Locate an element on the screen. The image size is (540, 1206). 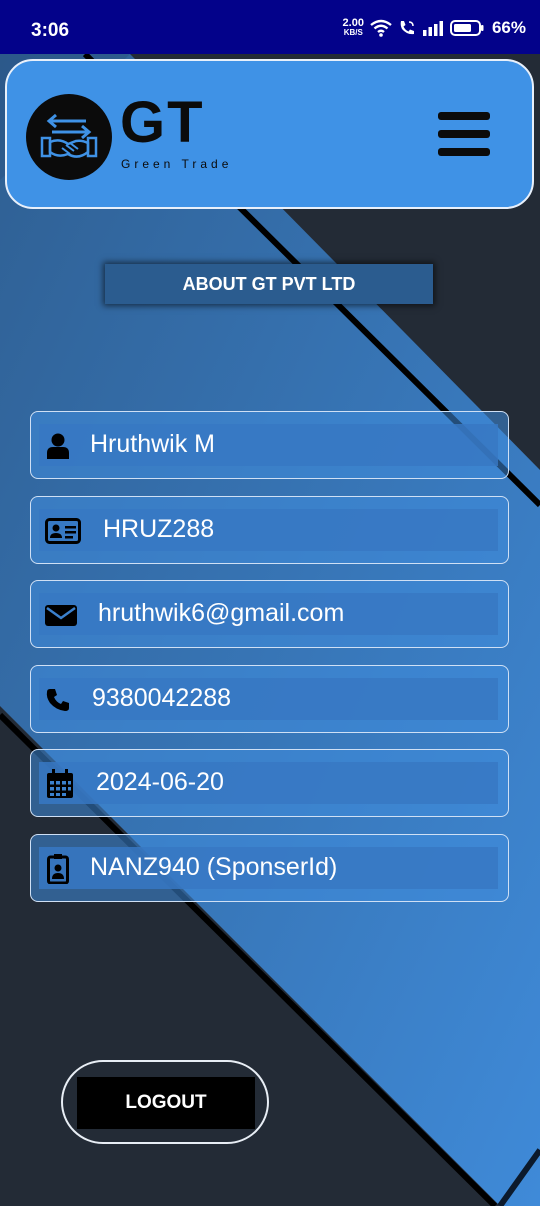
network-speed: 2.00 KB/S is located at coordinates (353, 27).